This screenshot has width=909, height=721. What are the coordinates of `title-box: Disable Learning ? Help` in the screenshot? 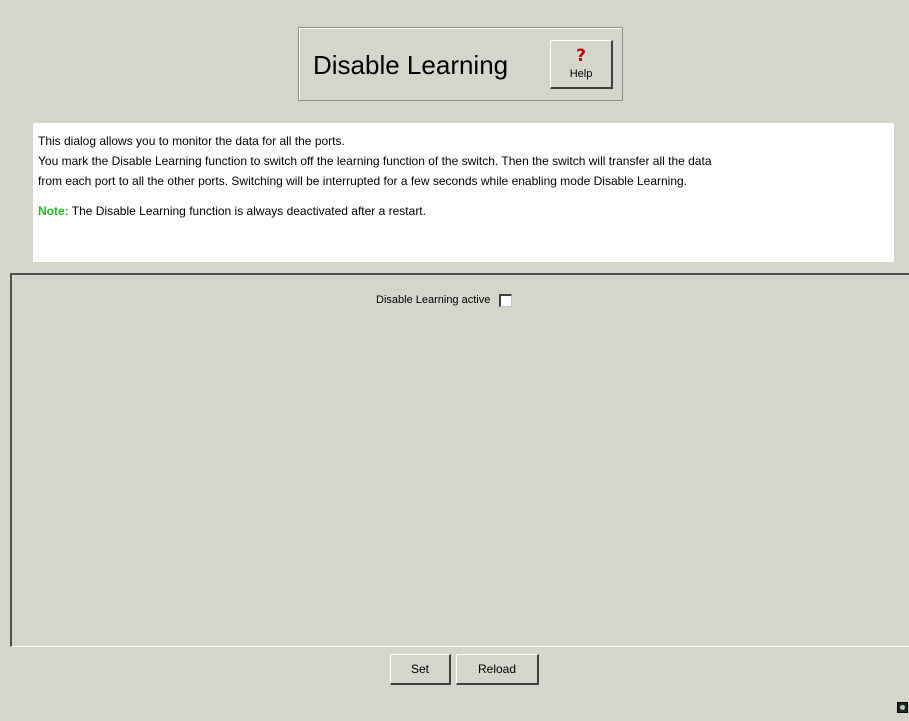 It's located at (460, 64).